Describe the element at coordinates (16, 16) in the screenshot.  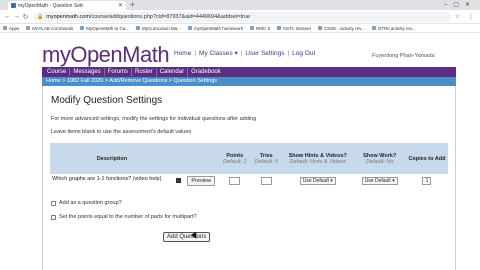
I see `forward-icon: →` at that location.